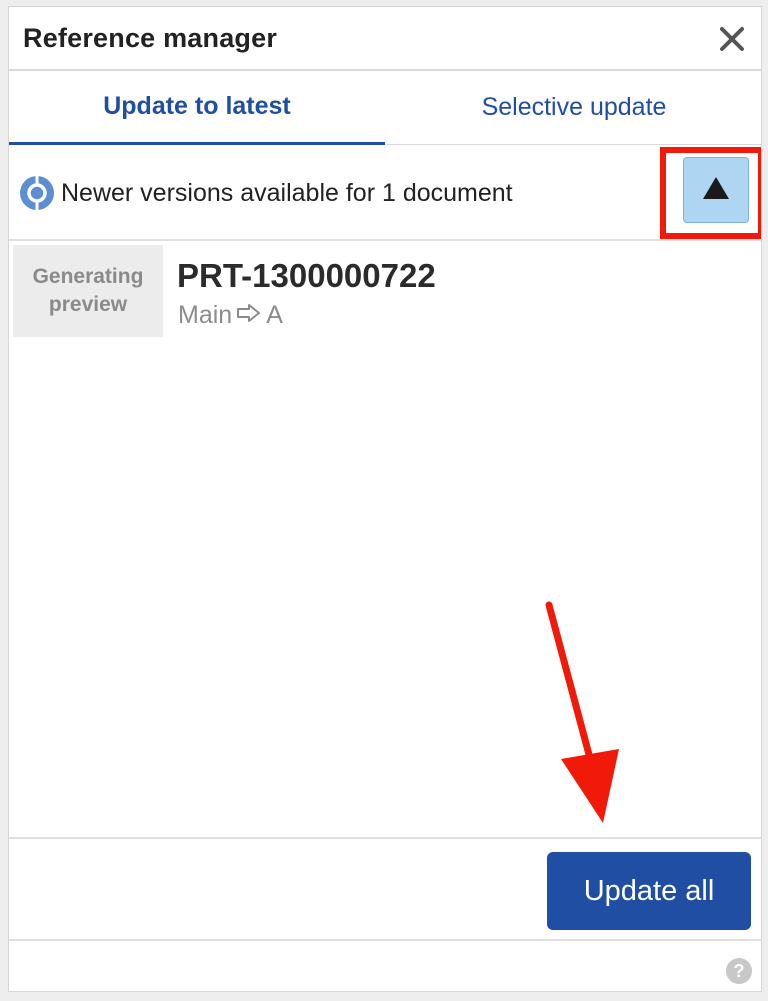  What do you see at coordinates (287, 193) in the screenshot?
I see `notice-text: Newer versions available for 1 document` at bounding box center [287, 193].